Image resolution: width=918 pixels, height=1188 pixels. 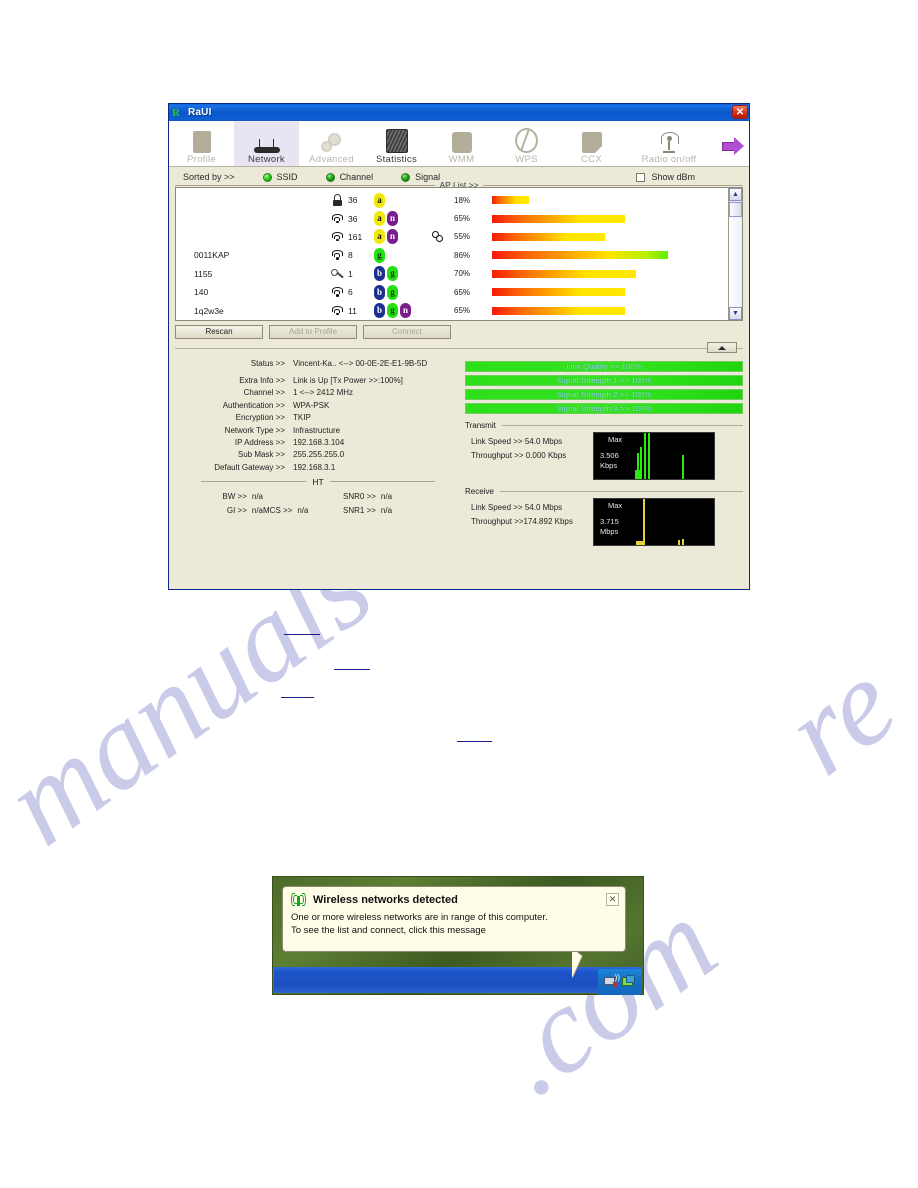 What do you see at coordinates (318, 405) in the screenshot?
I see `status-row-authentication: Authentication >> WPA-PSK` at bounding box center [318, 405].